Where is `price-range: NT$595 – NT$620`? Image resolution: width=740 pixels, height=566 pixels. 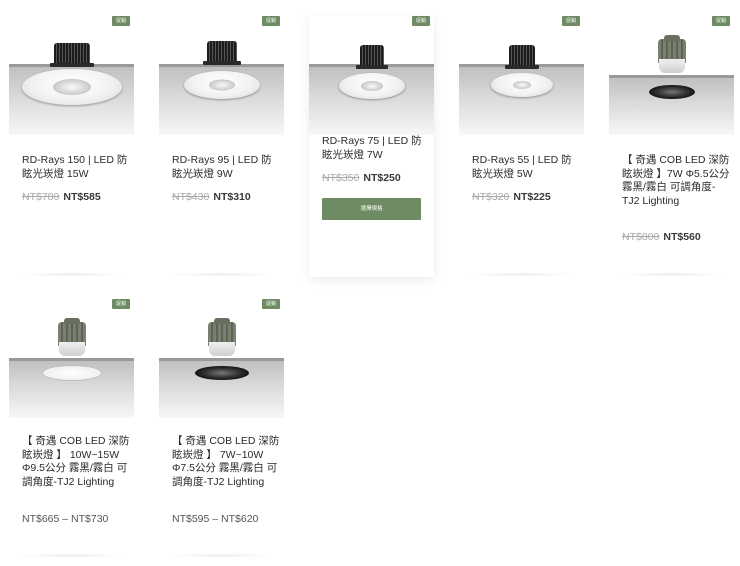
price-range: NT$595 – NT$620 is located at coordinates (215, 519).